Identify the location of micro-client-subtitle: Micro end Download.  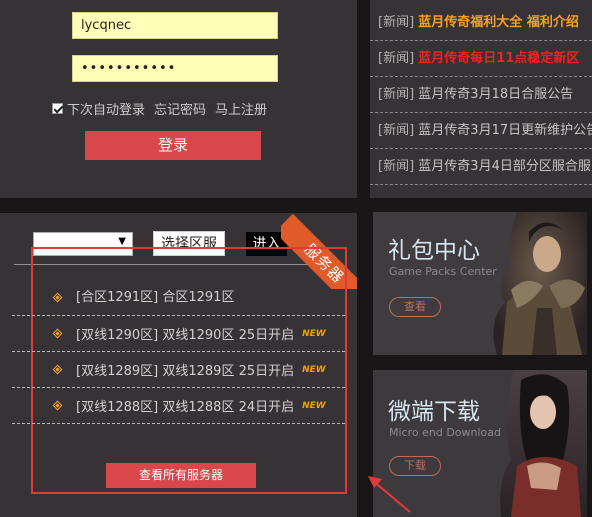
(445, 432).